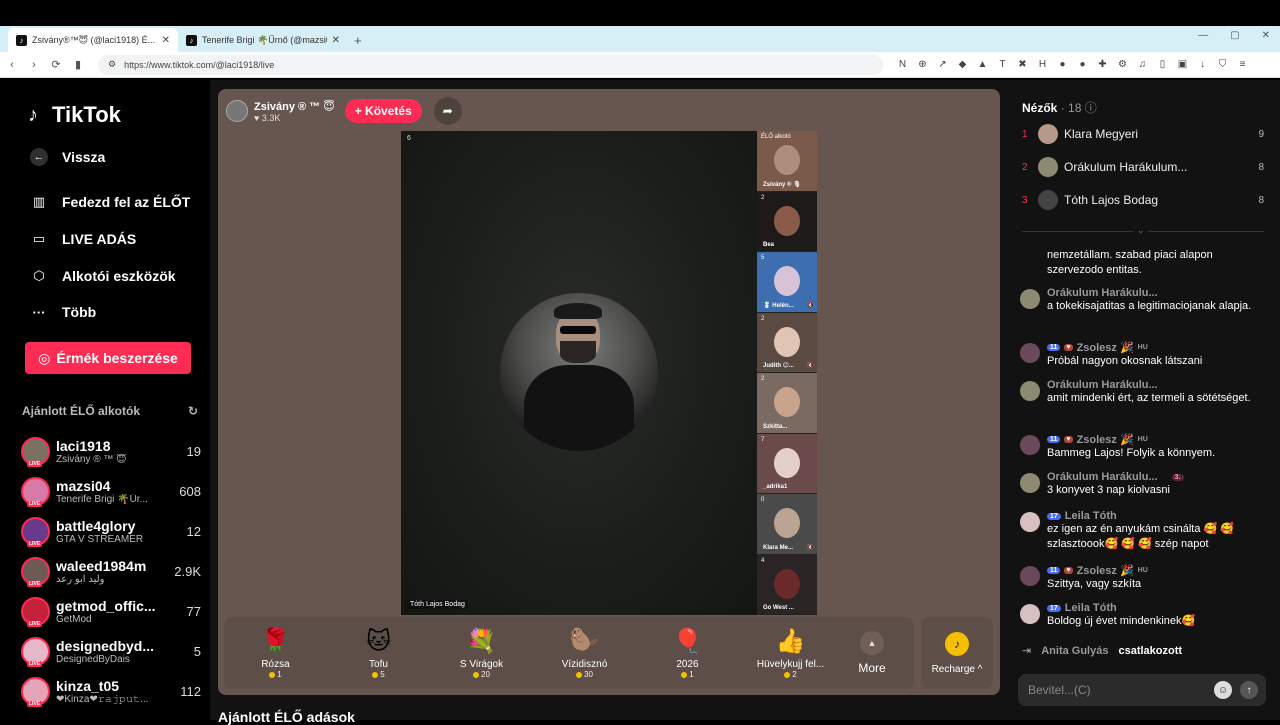  What do you see at coordinates (687, 653) in the screenshot?
I see `gift-item-2026: 🎈 2026 1` at bounding box center [687, 653].